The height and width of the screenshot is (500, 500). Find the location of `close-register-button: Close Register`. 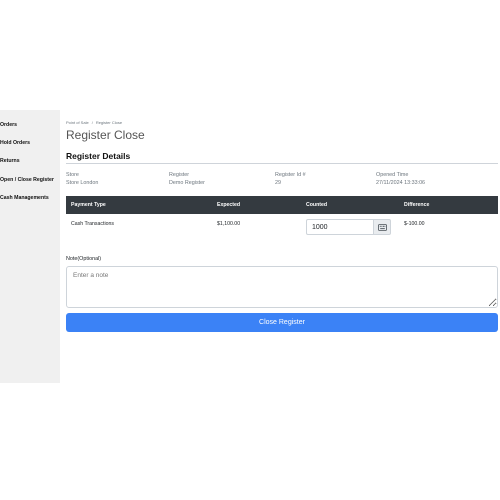

close-register-button: Close Register is located at coordinates (282, 322).